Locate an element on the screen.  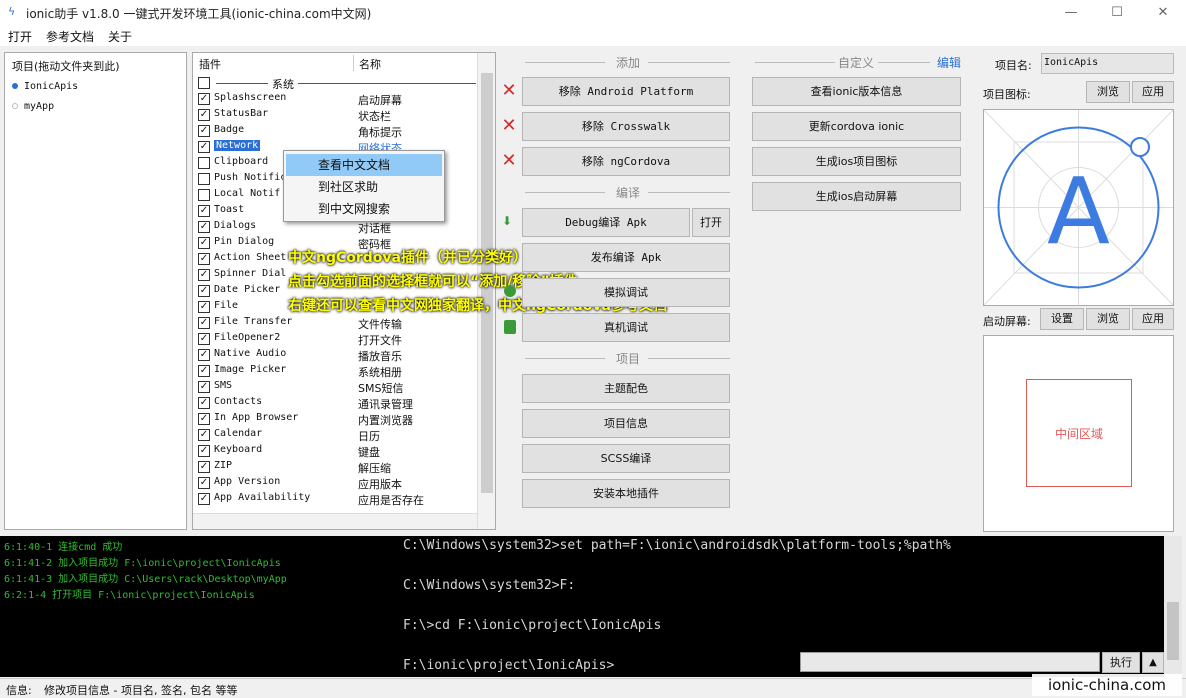
command-input is located at coordinates (950, 662).